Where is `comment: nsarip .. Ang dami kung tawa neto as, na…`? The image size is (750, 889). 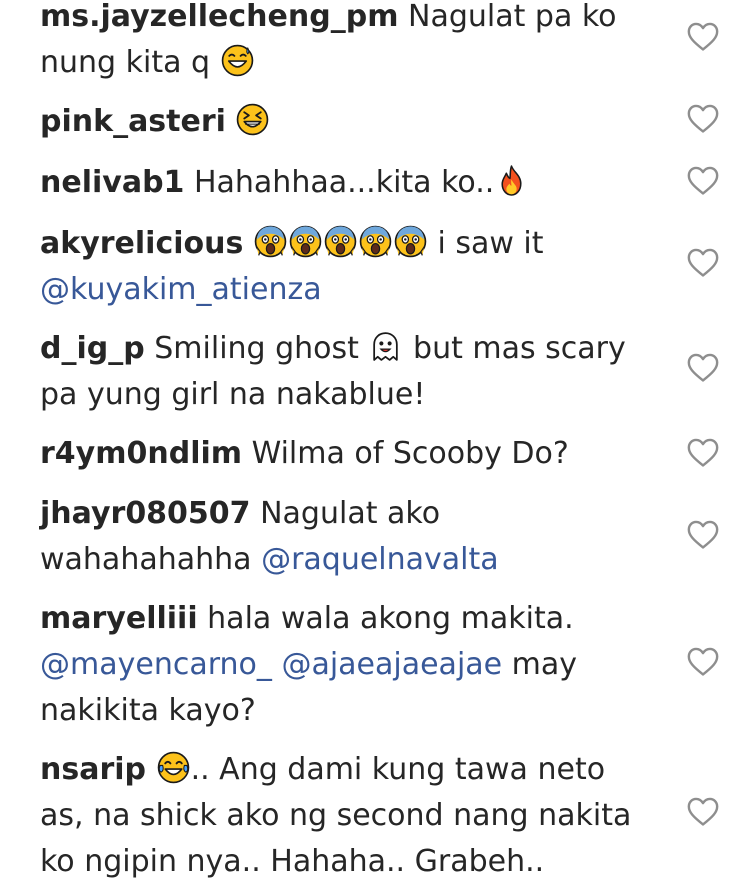
comment: nsarip .. Ang dami kung tawa neto as, na… is located at coordinates (360, 816).